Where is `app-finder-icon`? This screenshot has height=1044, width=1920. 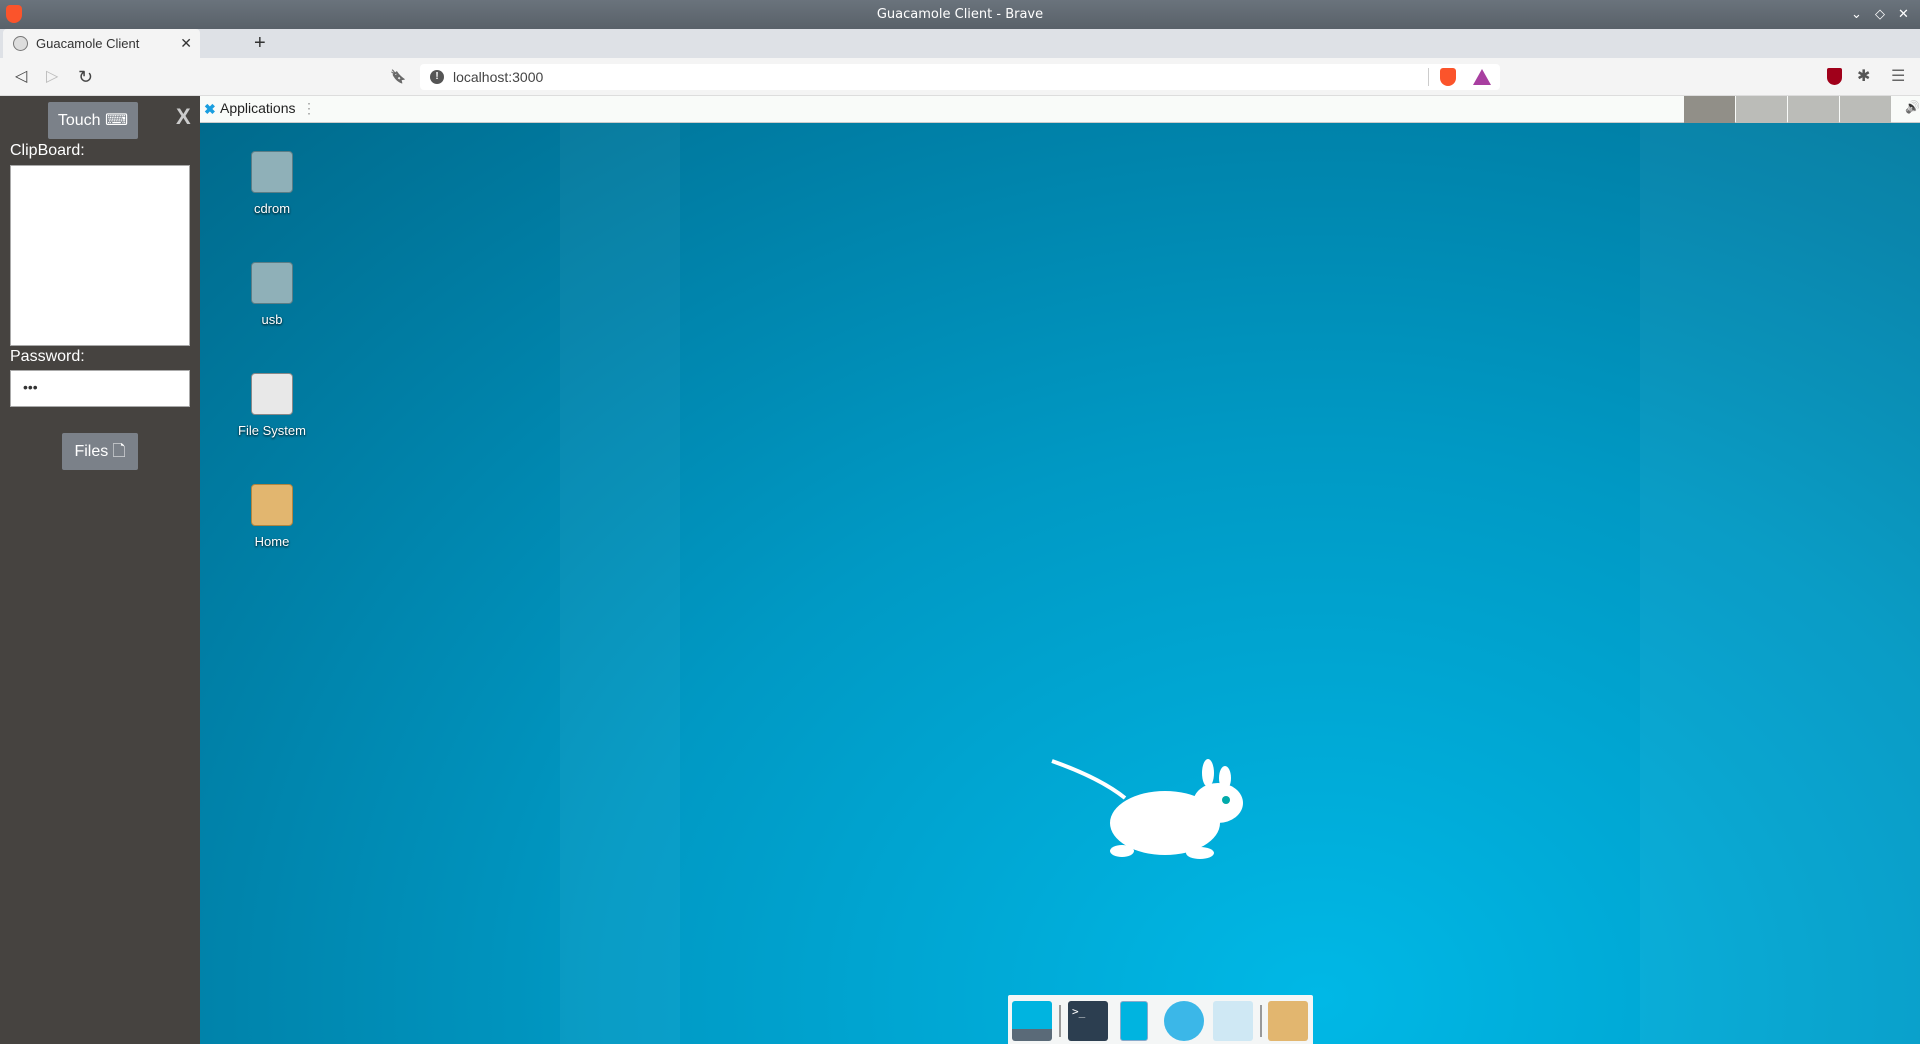
app-finder-icon is located at coordinates (1233, 1021).